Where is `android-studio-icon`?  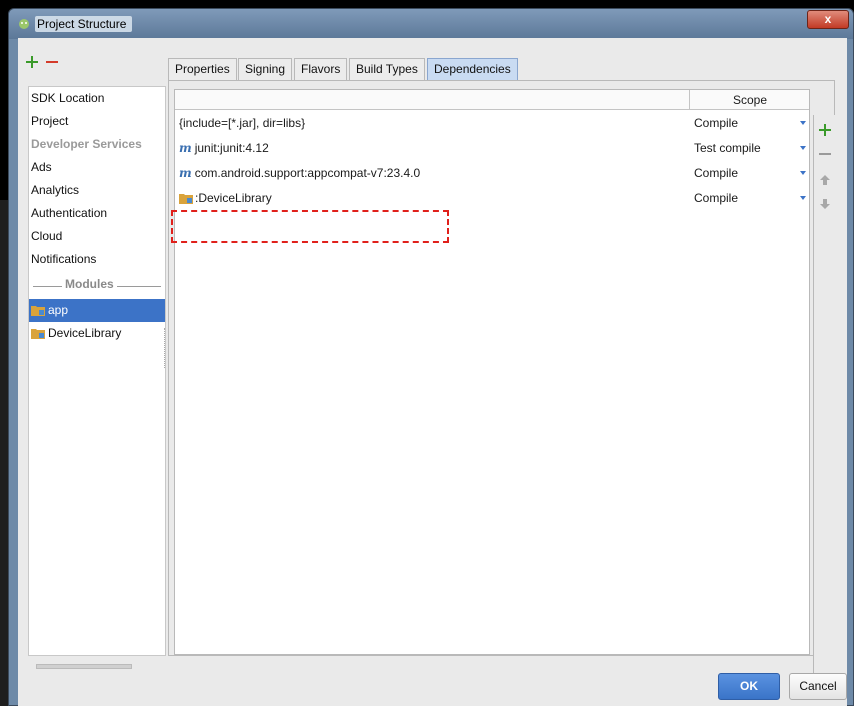
android-studio-icon is located at coordinates (24, 24).